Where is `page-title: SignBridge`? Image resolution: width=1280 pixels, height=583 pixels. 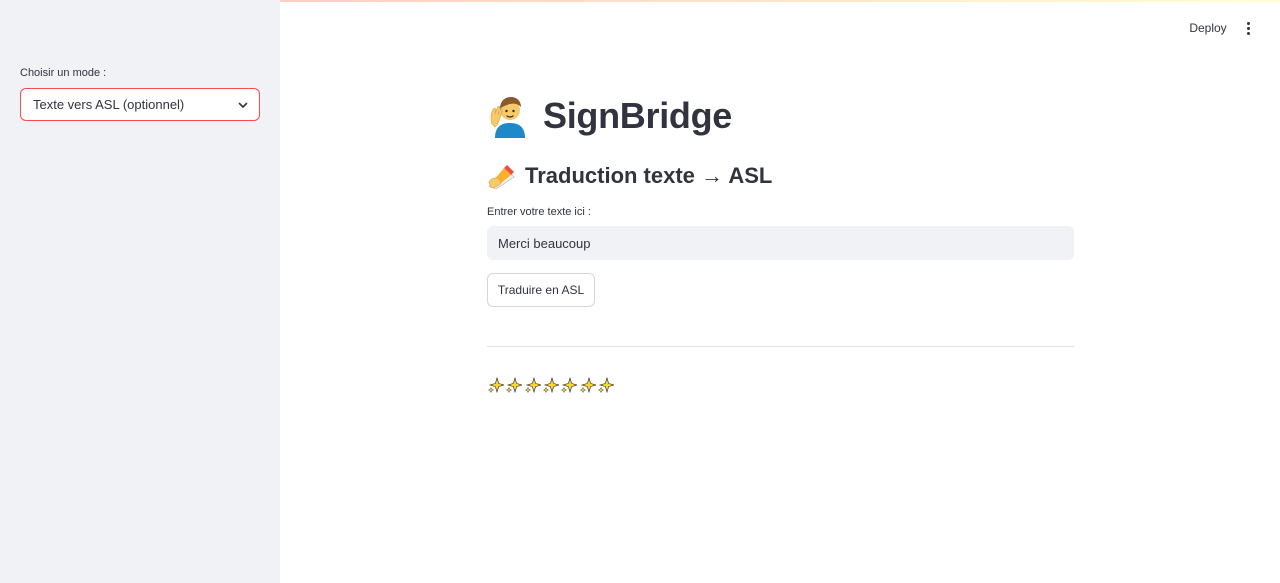 page-title: SignBridge is located at coordinates (609, 116).